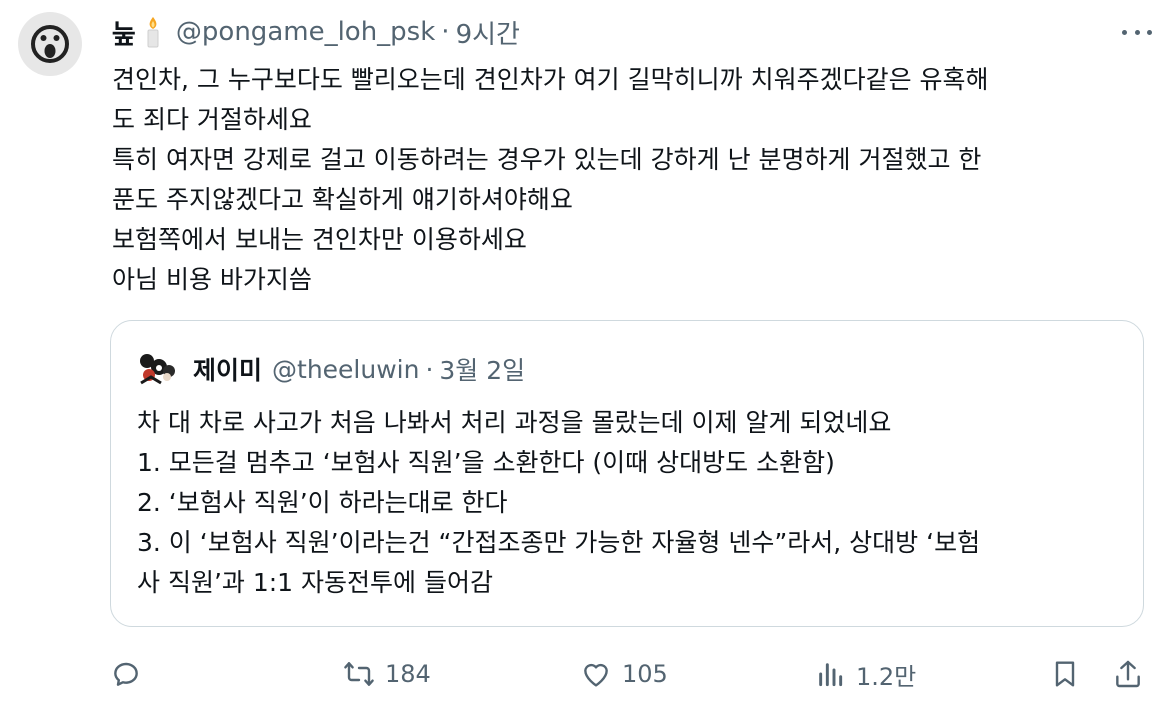 The height and width of the screenshot is (714, 1170). I want to click on reply-icon, so click(126, 674).